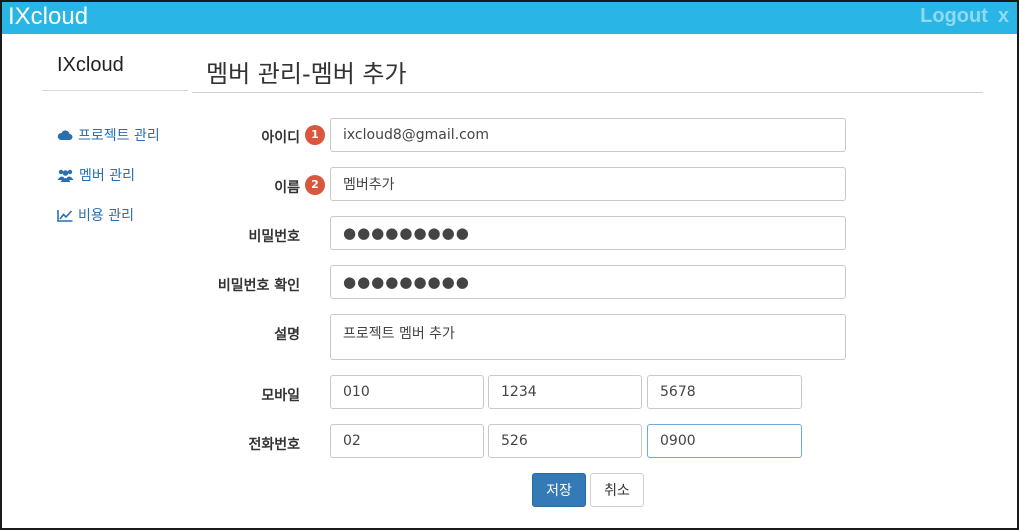 The image size is (1019, 530). I want to click on cloud-icon, so click(65, 135).